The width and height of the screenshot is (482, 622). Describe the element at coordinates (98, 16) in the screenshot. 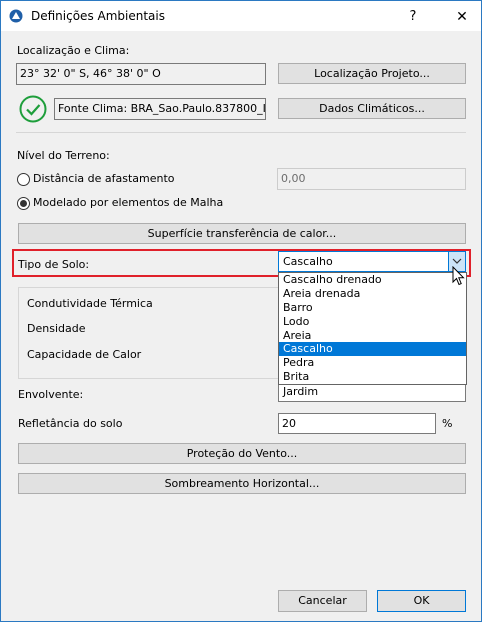

I see `window-title: Definições Ambientais` at that location.